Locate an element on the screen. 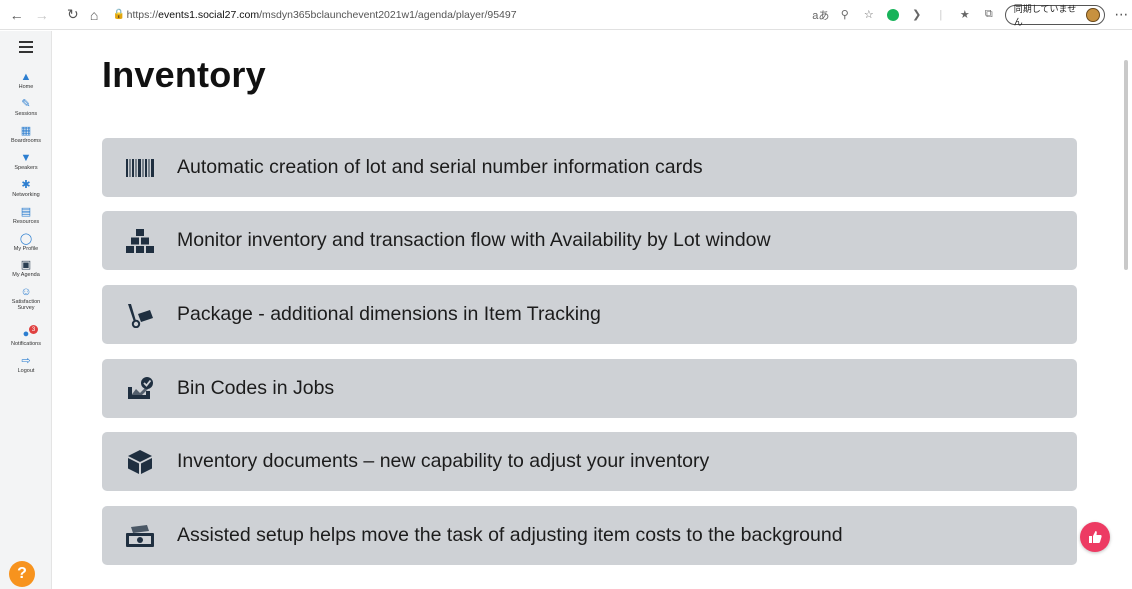 Image resolution: width=1132 pixels, height=589 pixels. sidebar-item-boardrooms: ▦ Boardrooms is located at coordinates (26, 134).